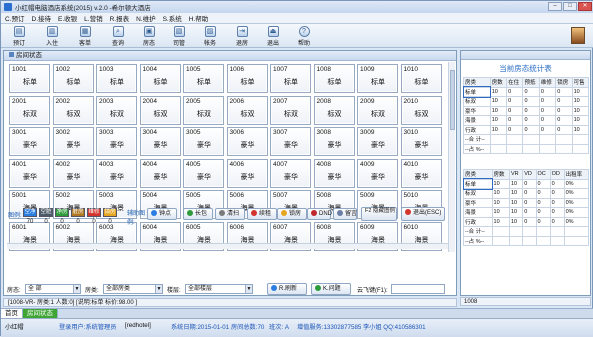 Image resolution: width=593 pixels, height=337 pixels. What do you see at coordinates (73, 173) in the screenshot?
I see `room-tile: 4002 豪华` at bounding box center [73, 173].